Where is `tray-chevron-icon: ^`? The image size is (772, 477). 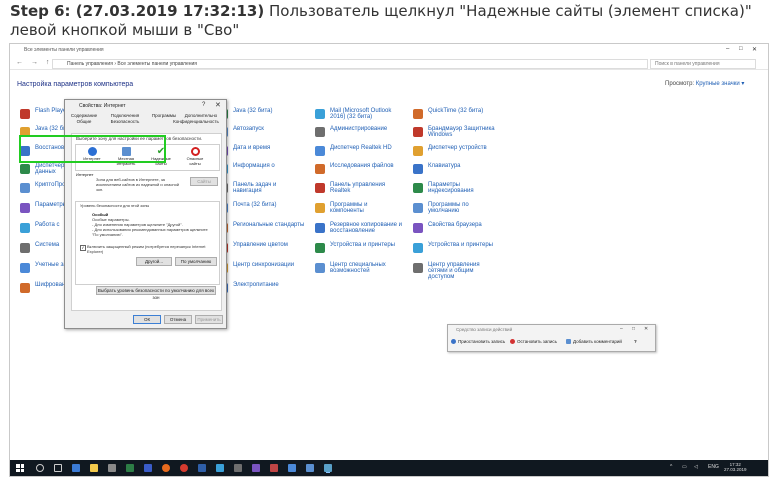 tray-chevron-icon: ^ is located at coordinates (671, 467).